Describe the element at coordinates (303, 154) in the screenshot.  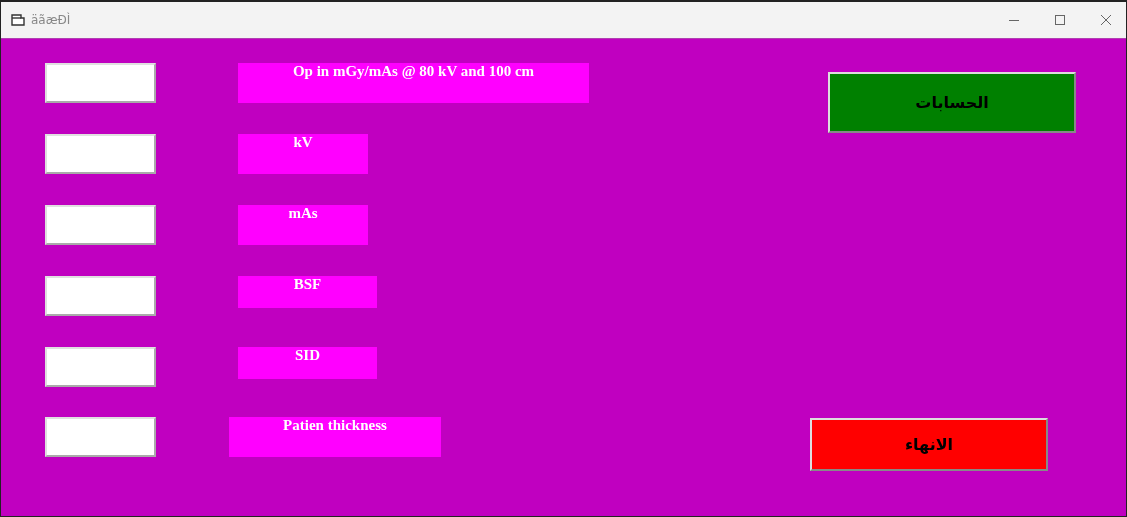
I see `field-label: kV` at that location.